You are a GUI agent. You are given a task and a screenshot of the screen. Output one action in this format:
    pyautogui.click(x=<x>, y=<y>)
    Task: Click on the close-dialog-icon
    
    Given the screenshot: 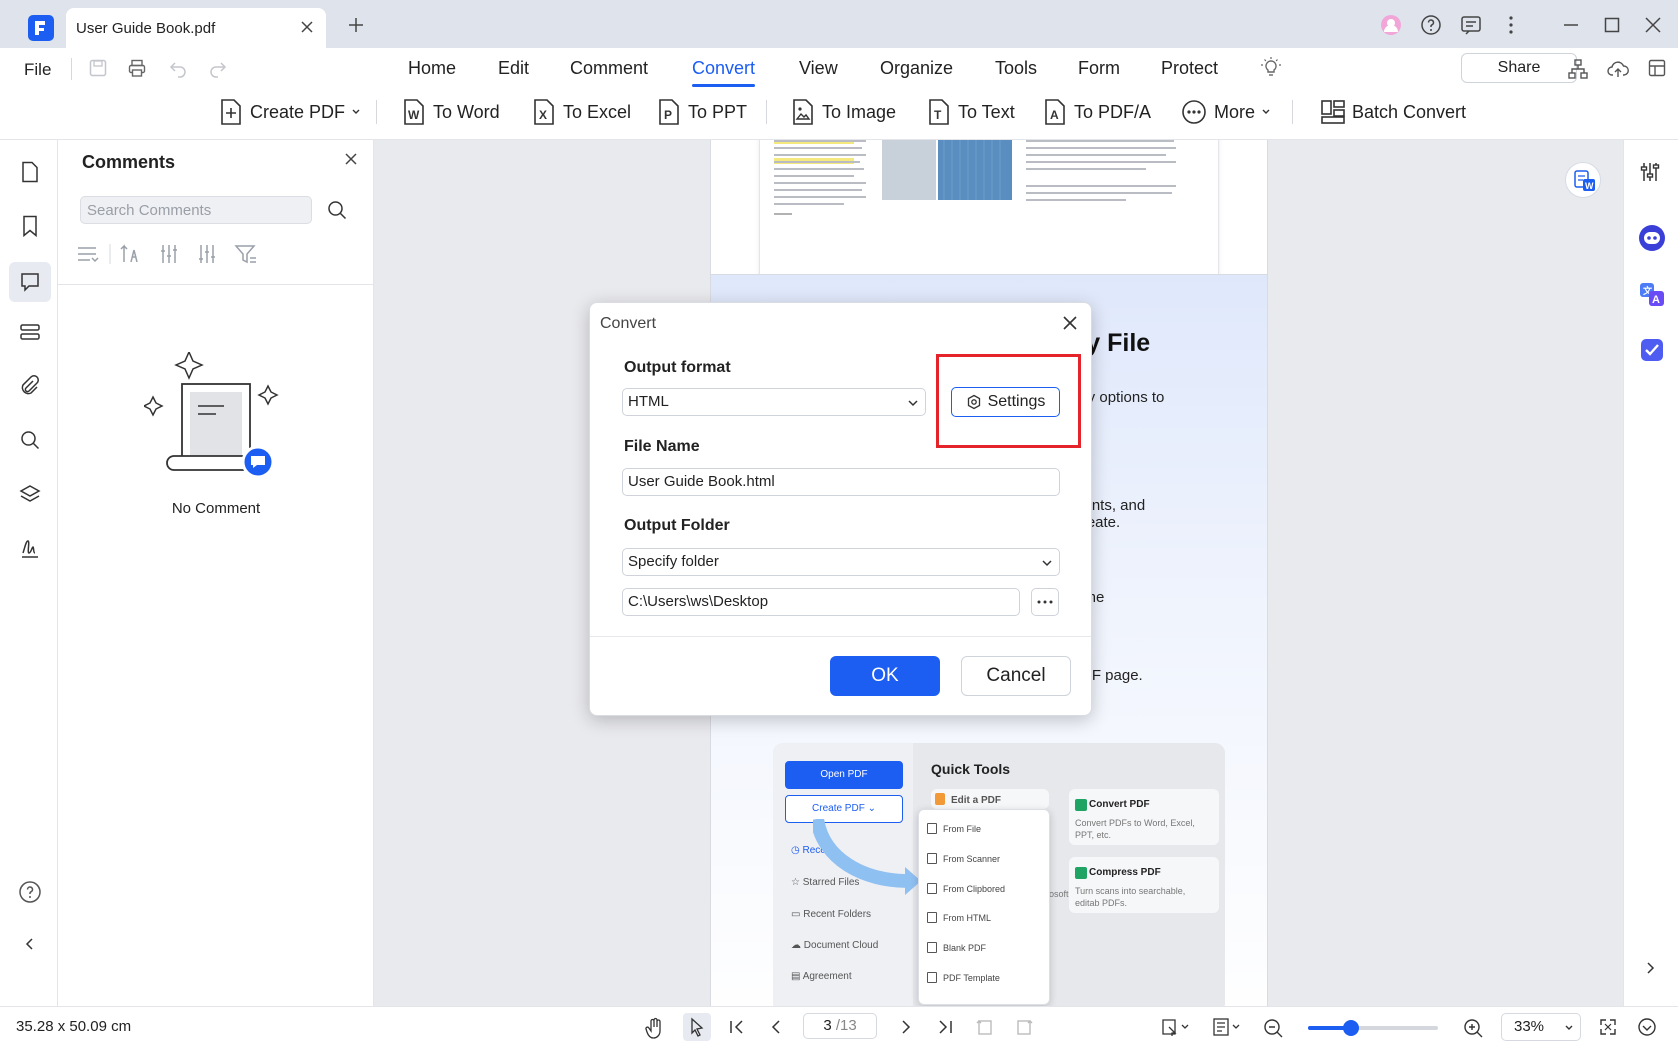 What is the action you would take?
    pyautogui.click(x=1070, y=323)
    